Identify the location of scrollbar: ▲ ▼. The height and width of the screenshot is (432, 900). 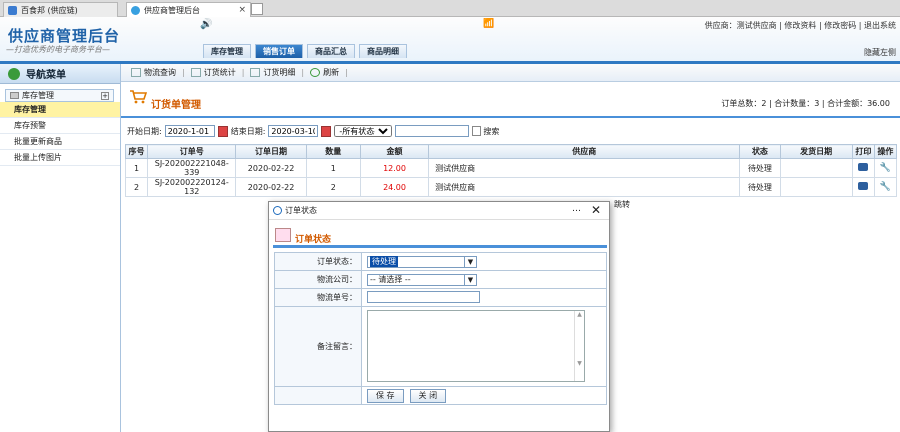
(579, 345).